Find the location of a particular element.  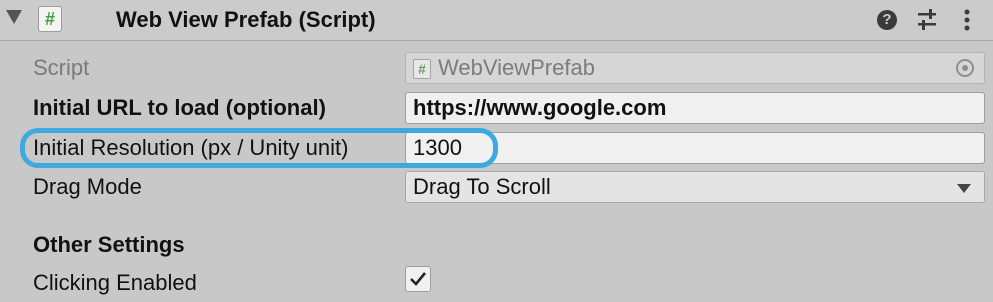

help-icon: ? is located at coordinates (887, 20).